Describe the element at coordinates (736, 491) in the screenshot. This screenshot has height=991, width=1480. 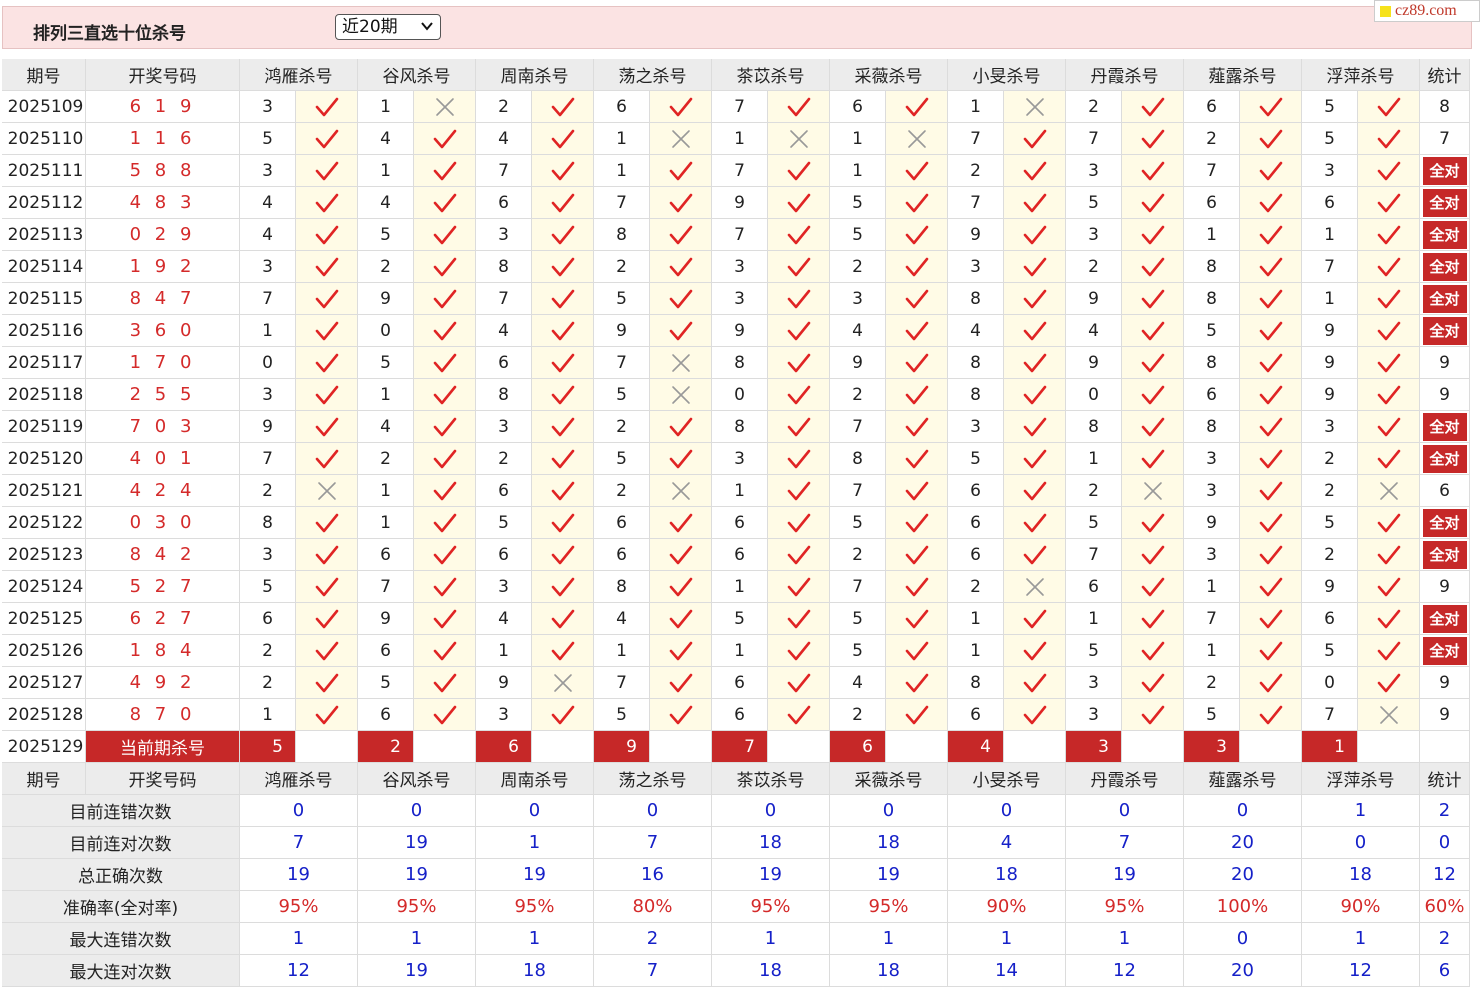
I see `table-row: 2025121 4 2 421621762326` at that location.